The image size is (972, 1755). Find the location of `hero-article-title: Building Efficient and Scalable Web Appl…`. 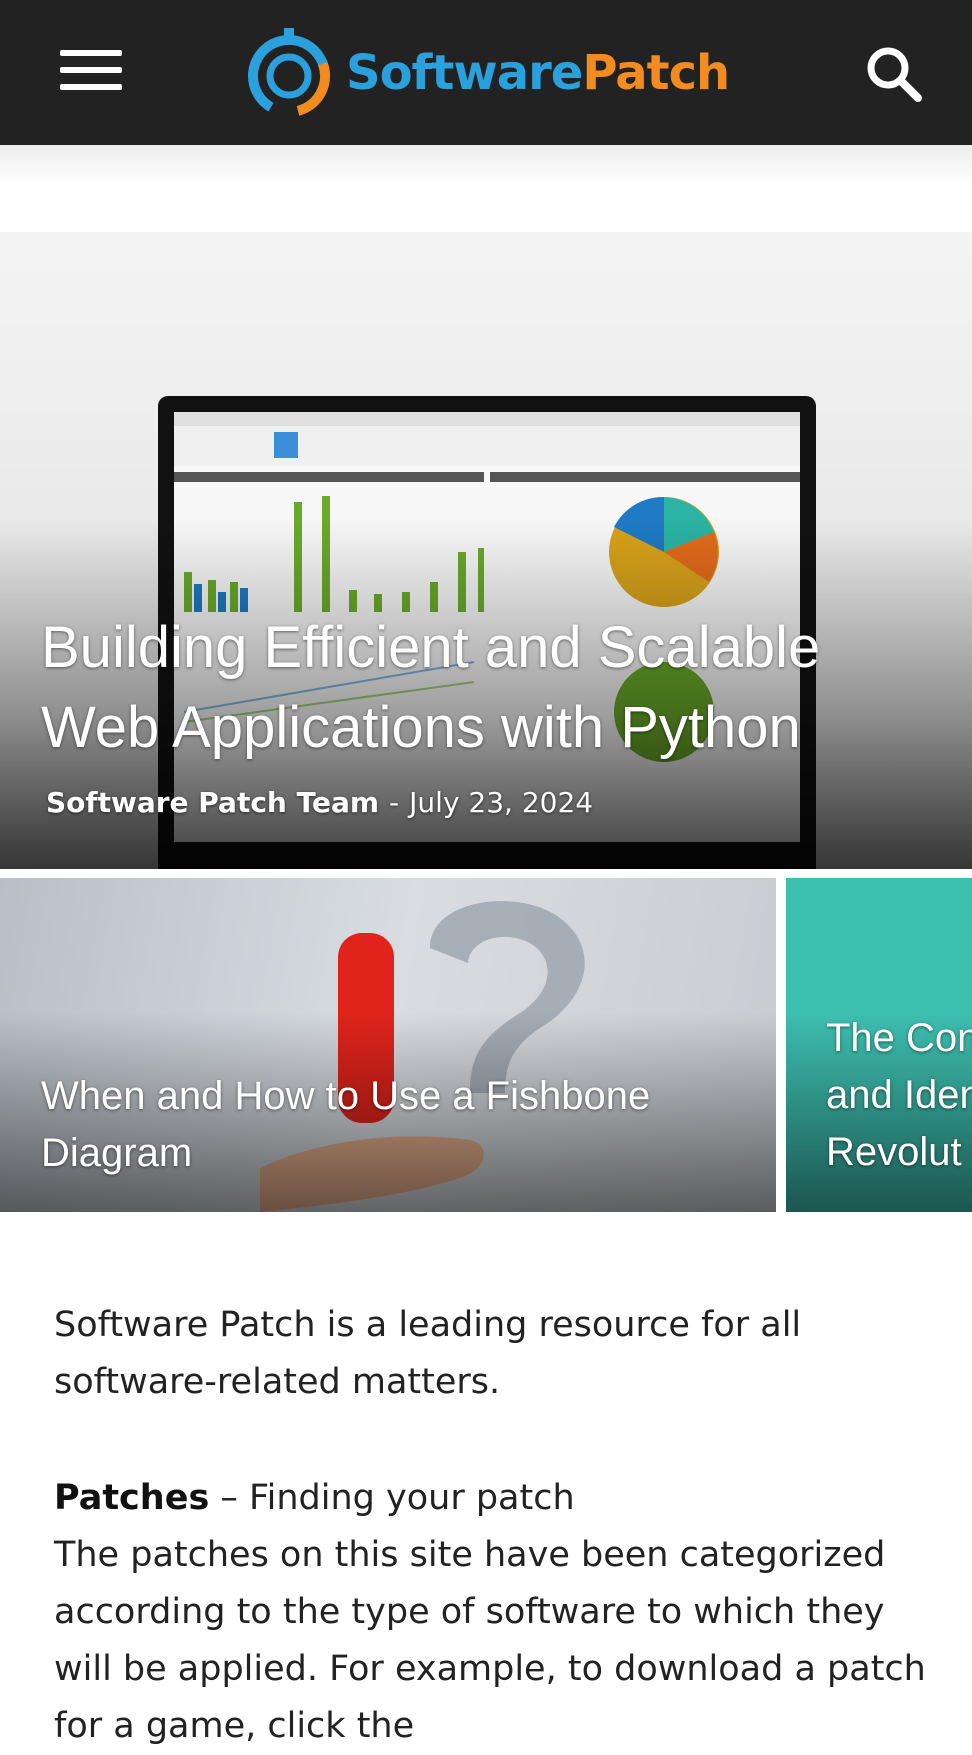

hero-article-title: Building Efficient and Scalable Web Appl… is located at coordinates (481, 688).